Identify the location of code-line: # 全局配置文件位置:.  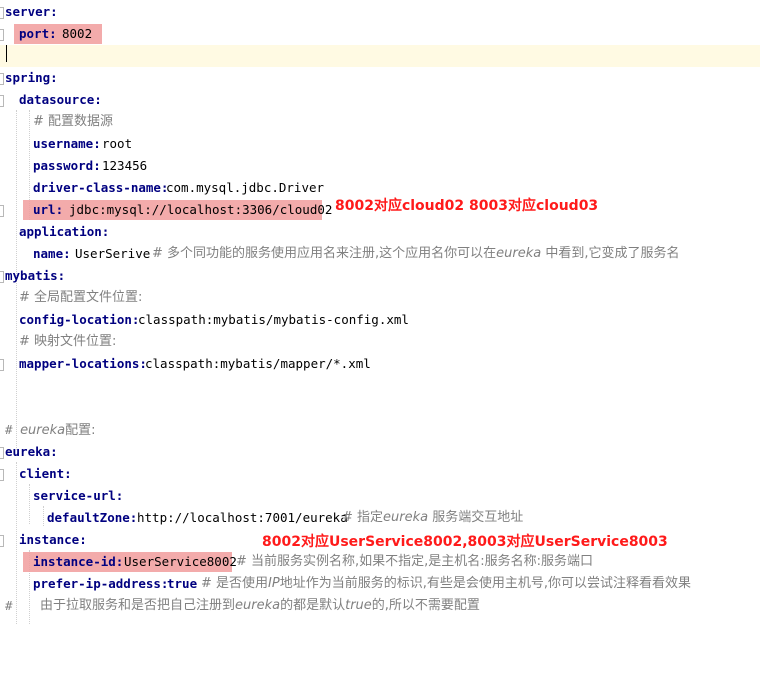
(380, 298).